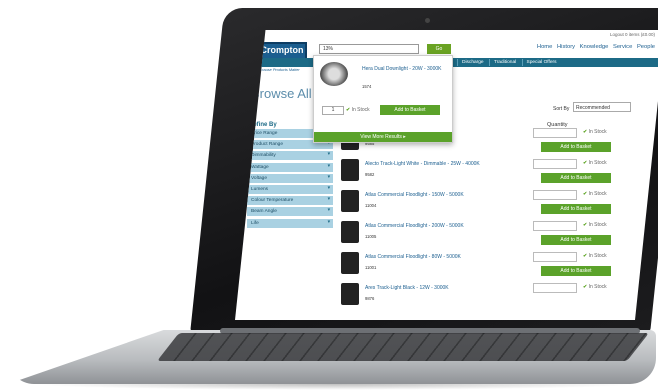  I want to click on filter-lumens: Lumens, so click(290, 189).